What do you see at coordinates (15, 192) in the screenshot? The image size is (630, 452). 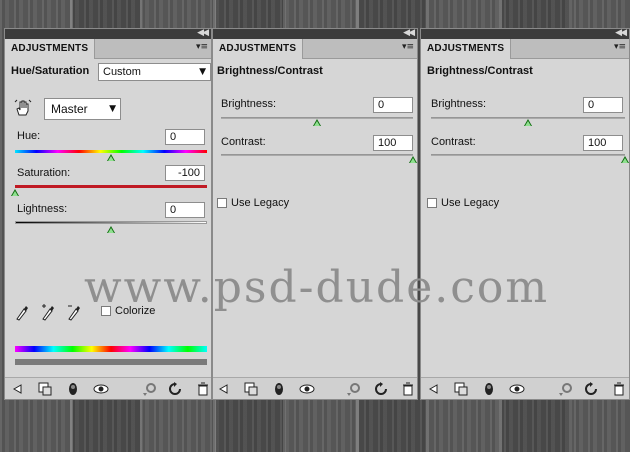 I see `saturation-slider-thumb` at bounding box center [15, 192].